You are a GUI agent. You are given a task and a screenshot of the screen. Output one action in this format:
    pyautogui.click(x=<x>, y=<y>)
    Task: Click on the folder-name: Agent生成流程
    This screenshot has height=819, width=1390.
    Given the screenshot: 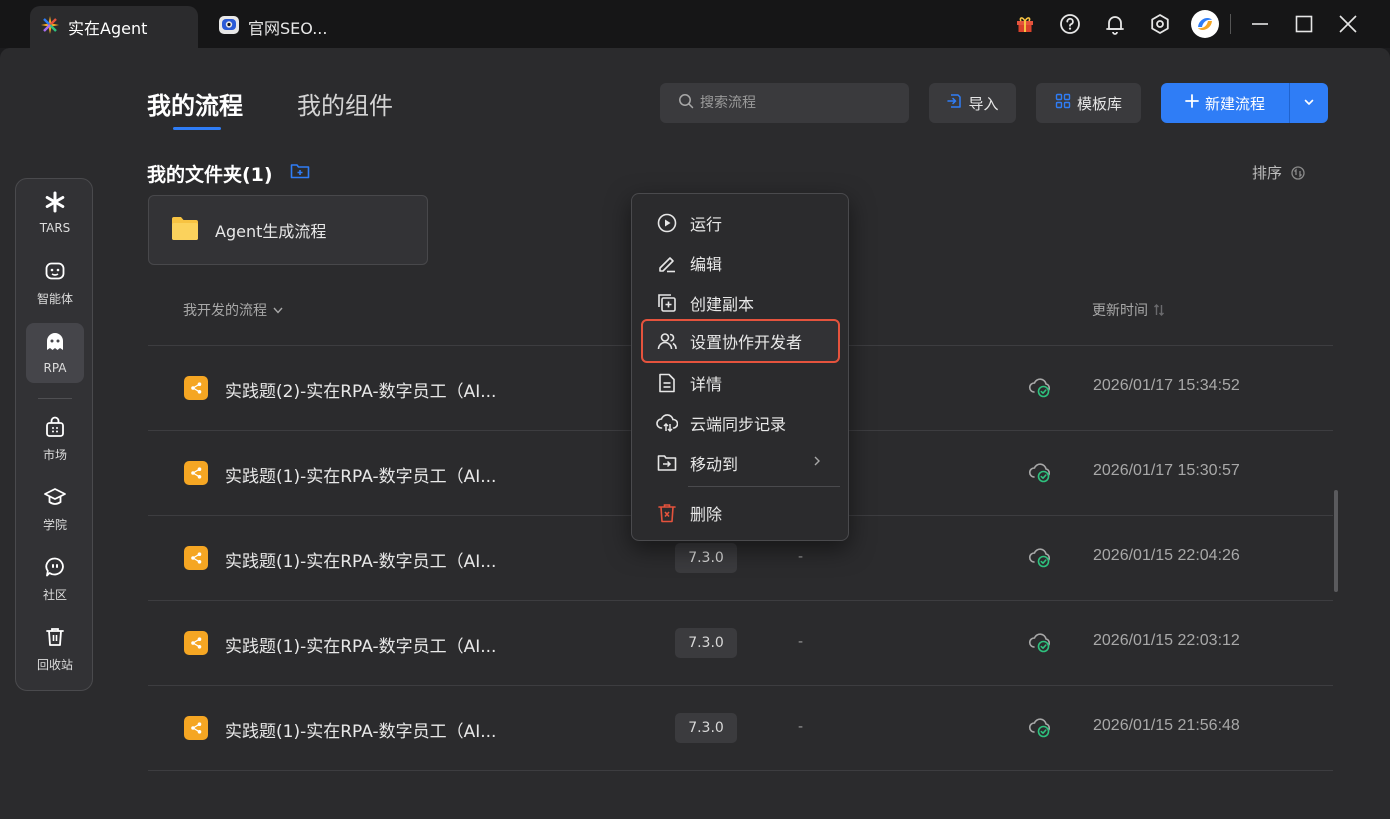 What is the action you would take?
    pyautogui.click(x=271, y=231)
    